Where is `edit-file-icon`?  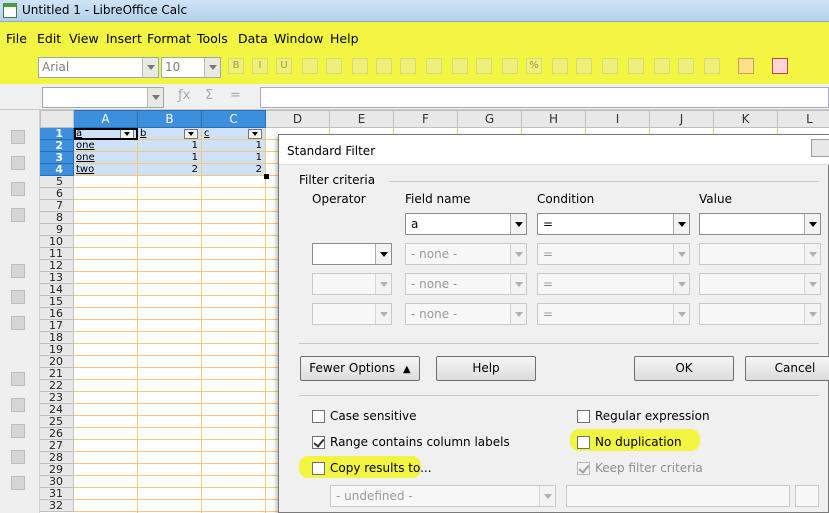 edit-file-icon is located at coordinates (18, 215).